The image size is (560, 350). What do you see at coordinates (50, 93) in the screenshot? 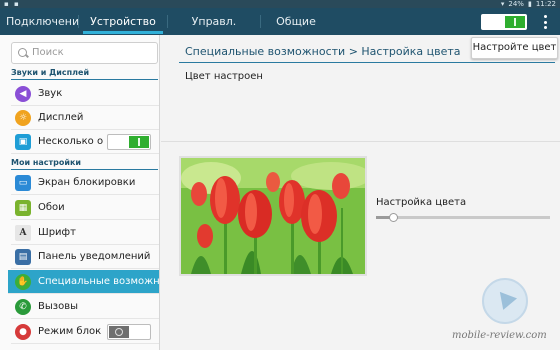
I see `sidebar-item-label: Звук` at bounding box center [50, 93].